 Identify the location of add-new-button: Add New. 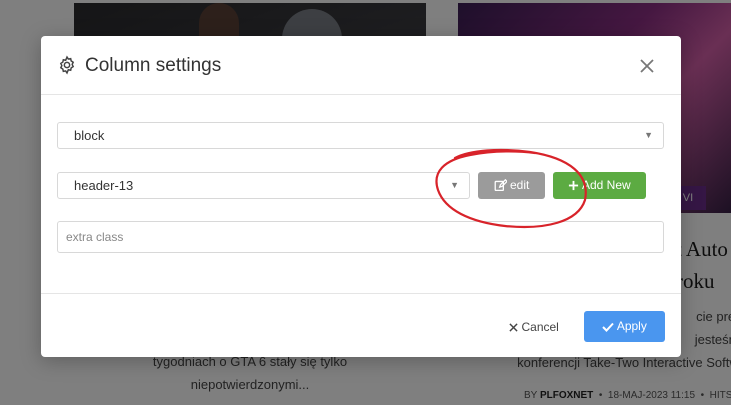
(599, 185).